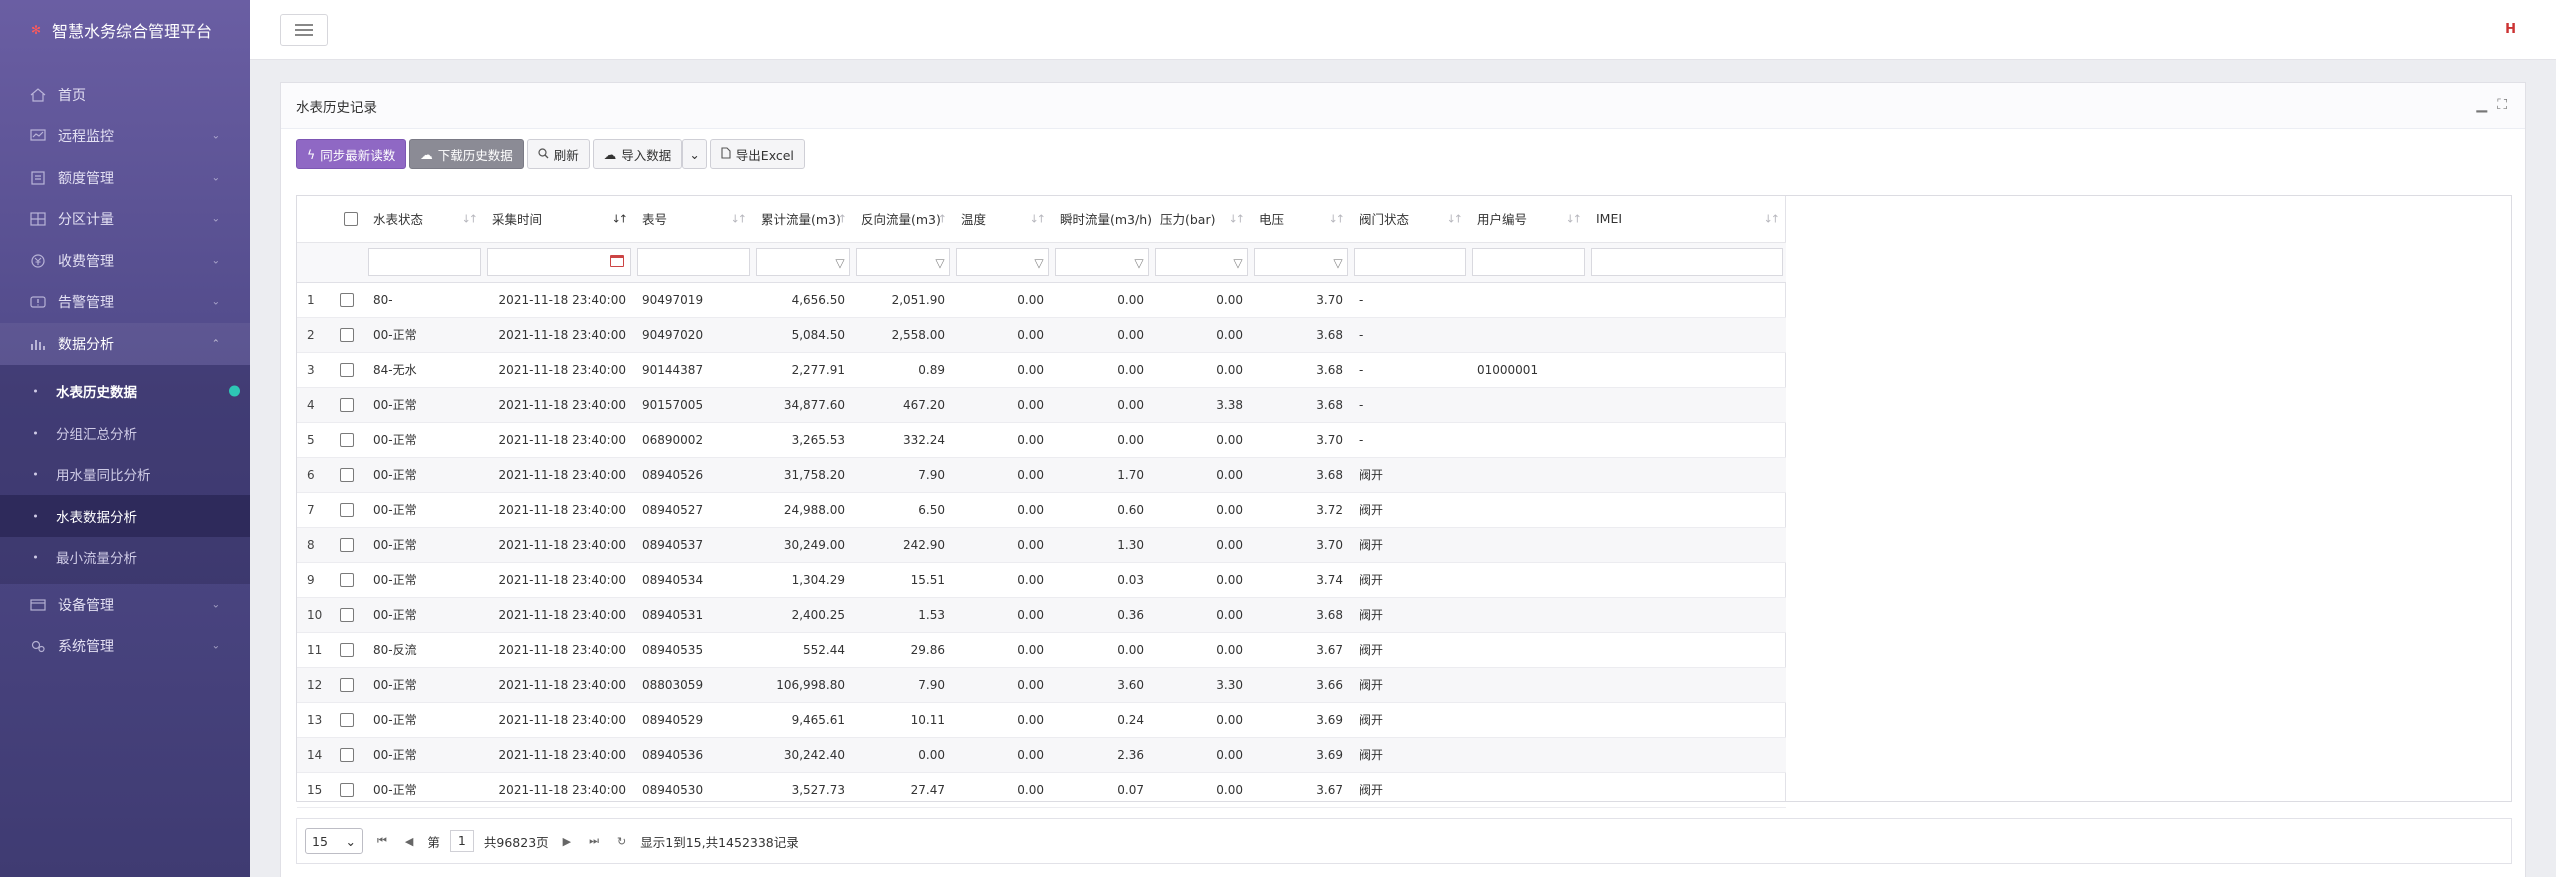 This screenshot has height=877, width=2556. Describe the element at coordinates (567, 841) in the screenshot. I see `next-page-icon: ▶` at that location.